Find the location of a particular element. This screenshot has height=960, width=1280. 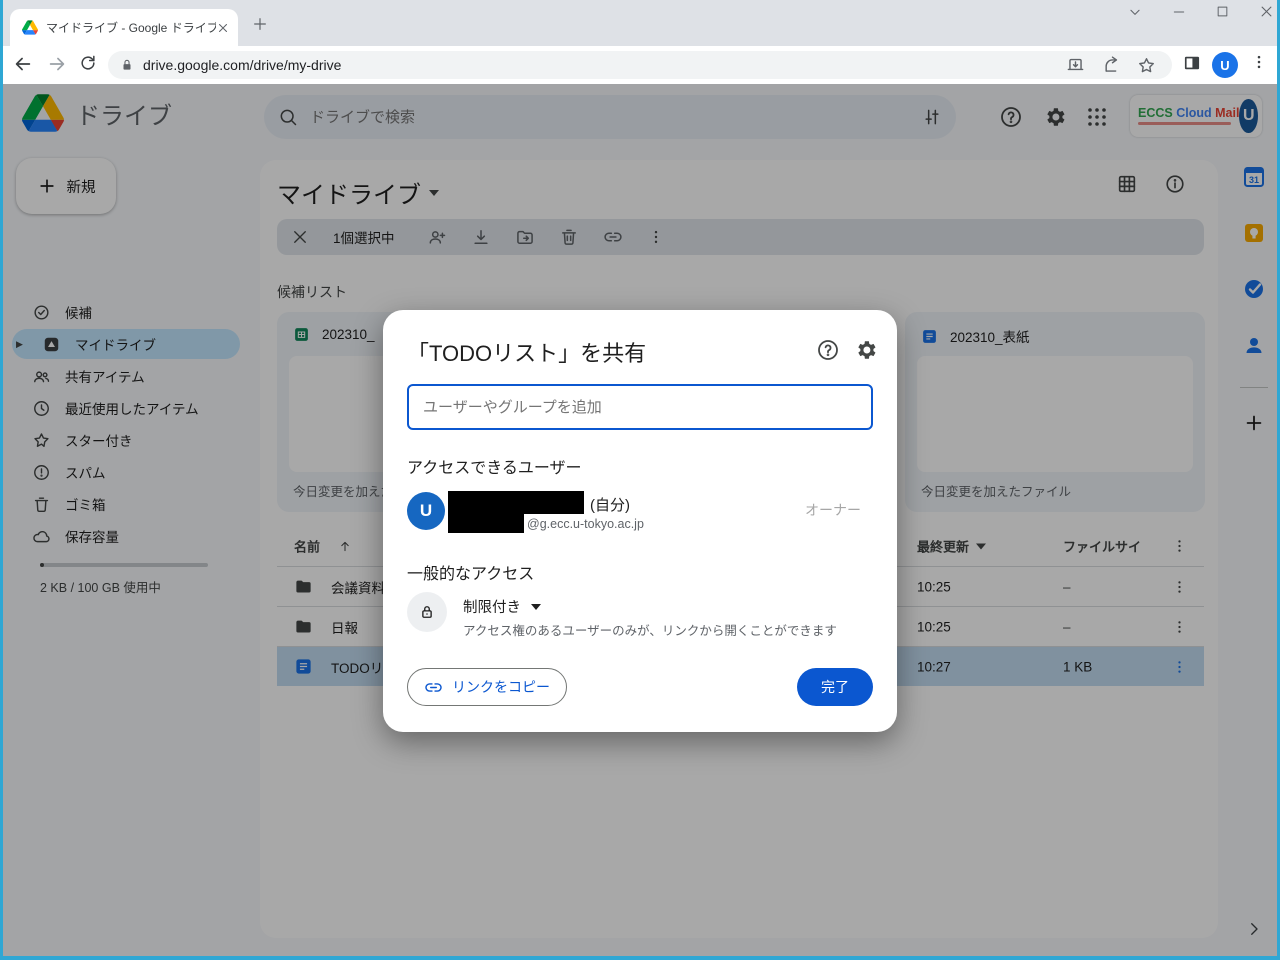

share-settings-gear-icon is located at coordinates (866, 350).